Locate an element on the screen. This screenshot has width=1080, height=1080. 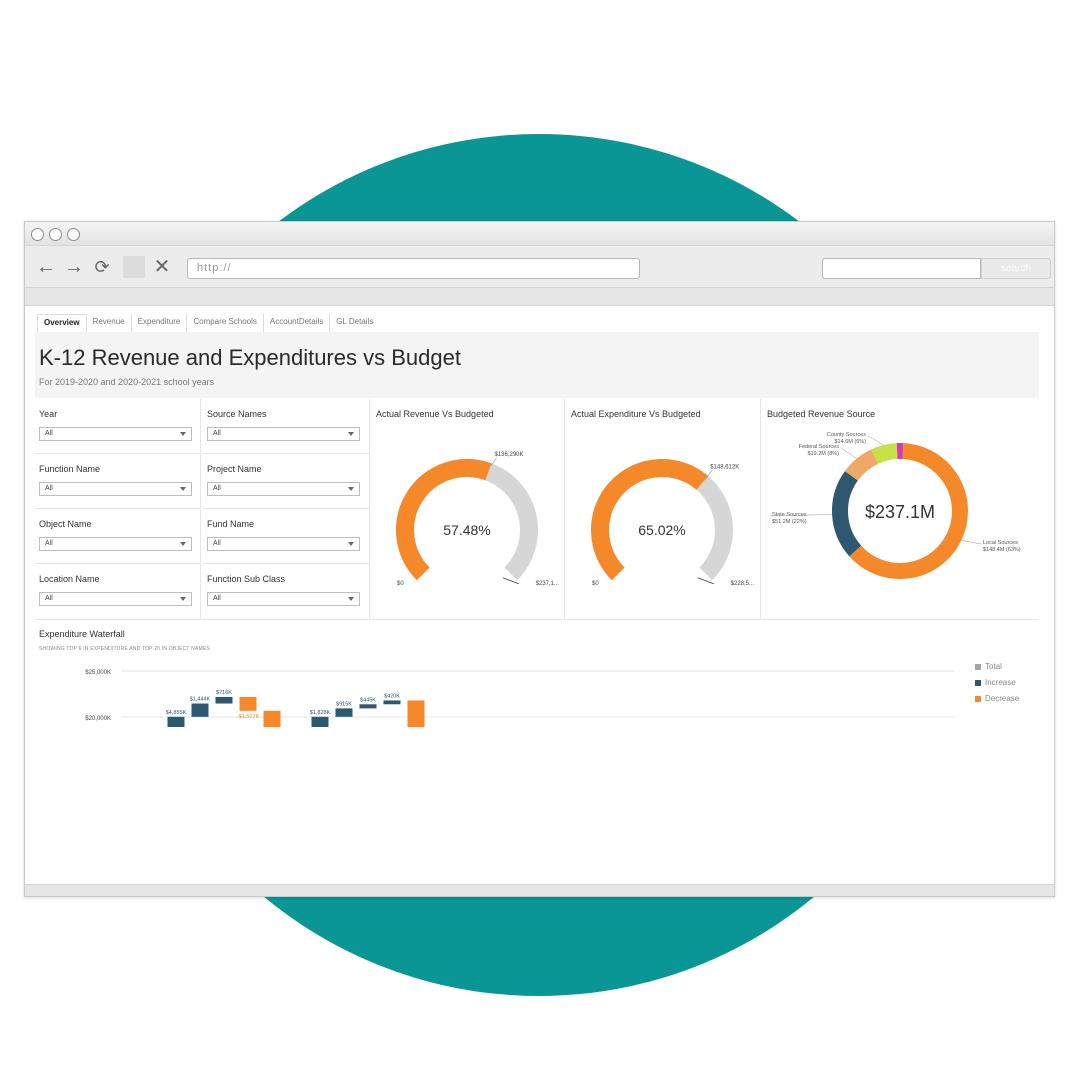
filter-label: Object Name is located at coordinates (65, 524).